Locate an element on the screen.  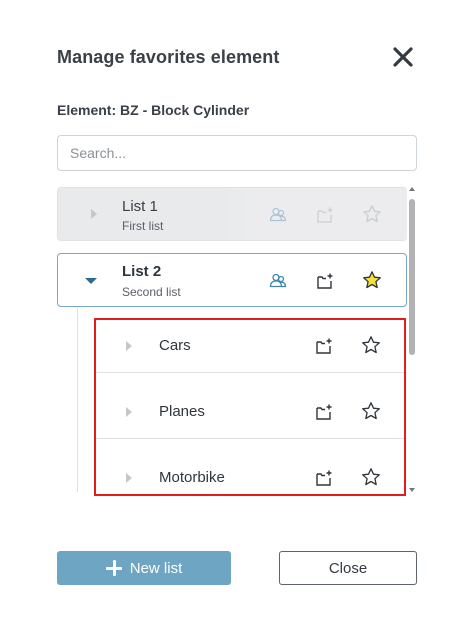
new-list-button: New list is located at coordinates (144, 568).